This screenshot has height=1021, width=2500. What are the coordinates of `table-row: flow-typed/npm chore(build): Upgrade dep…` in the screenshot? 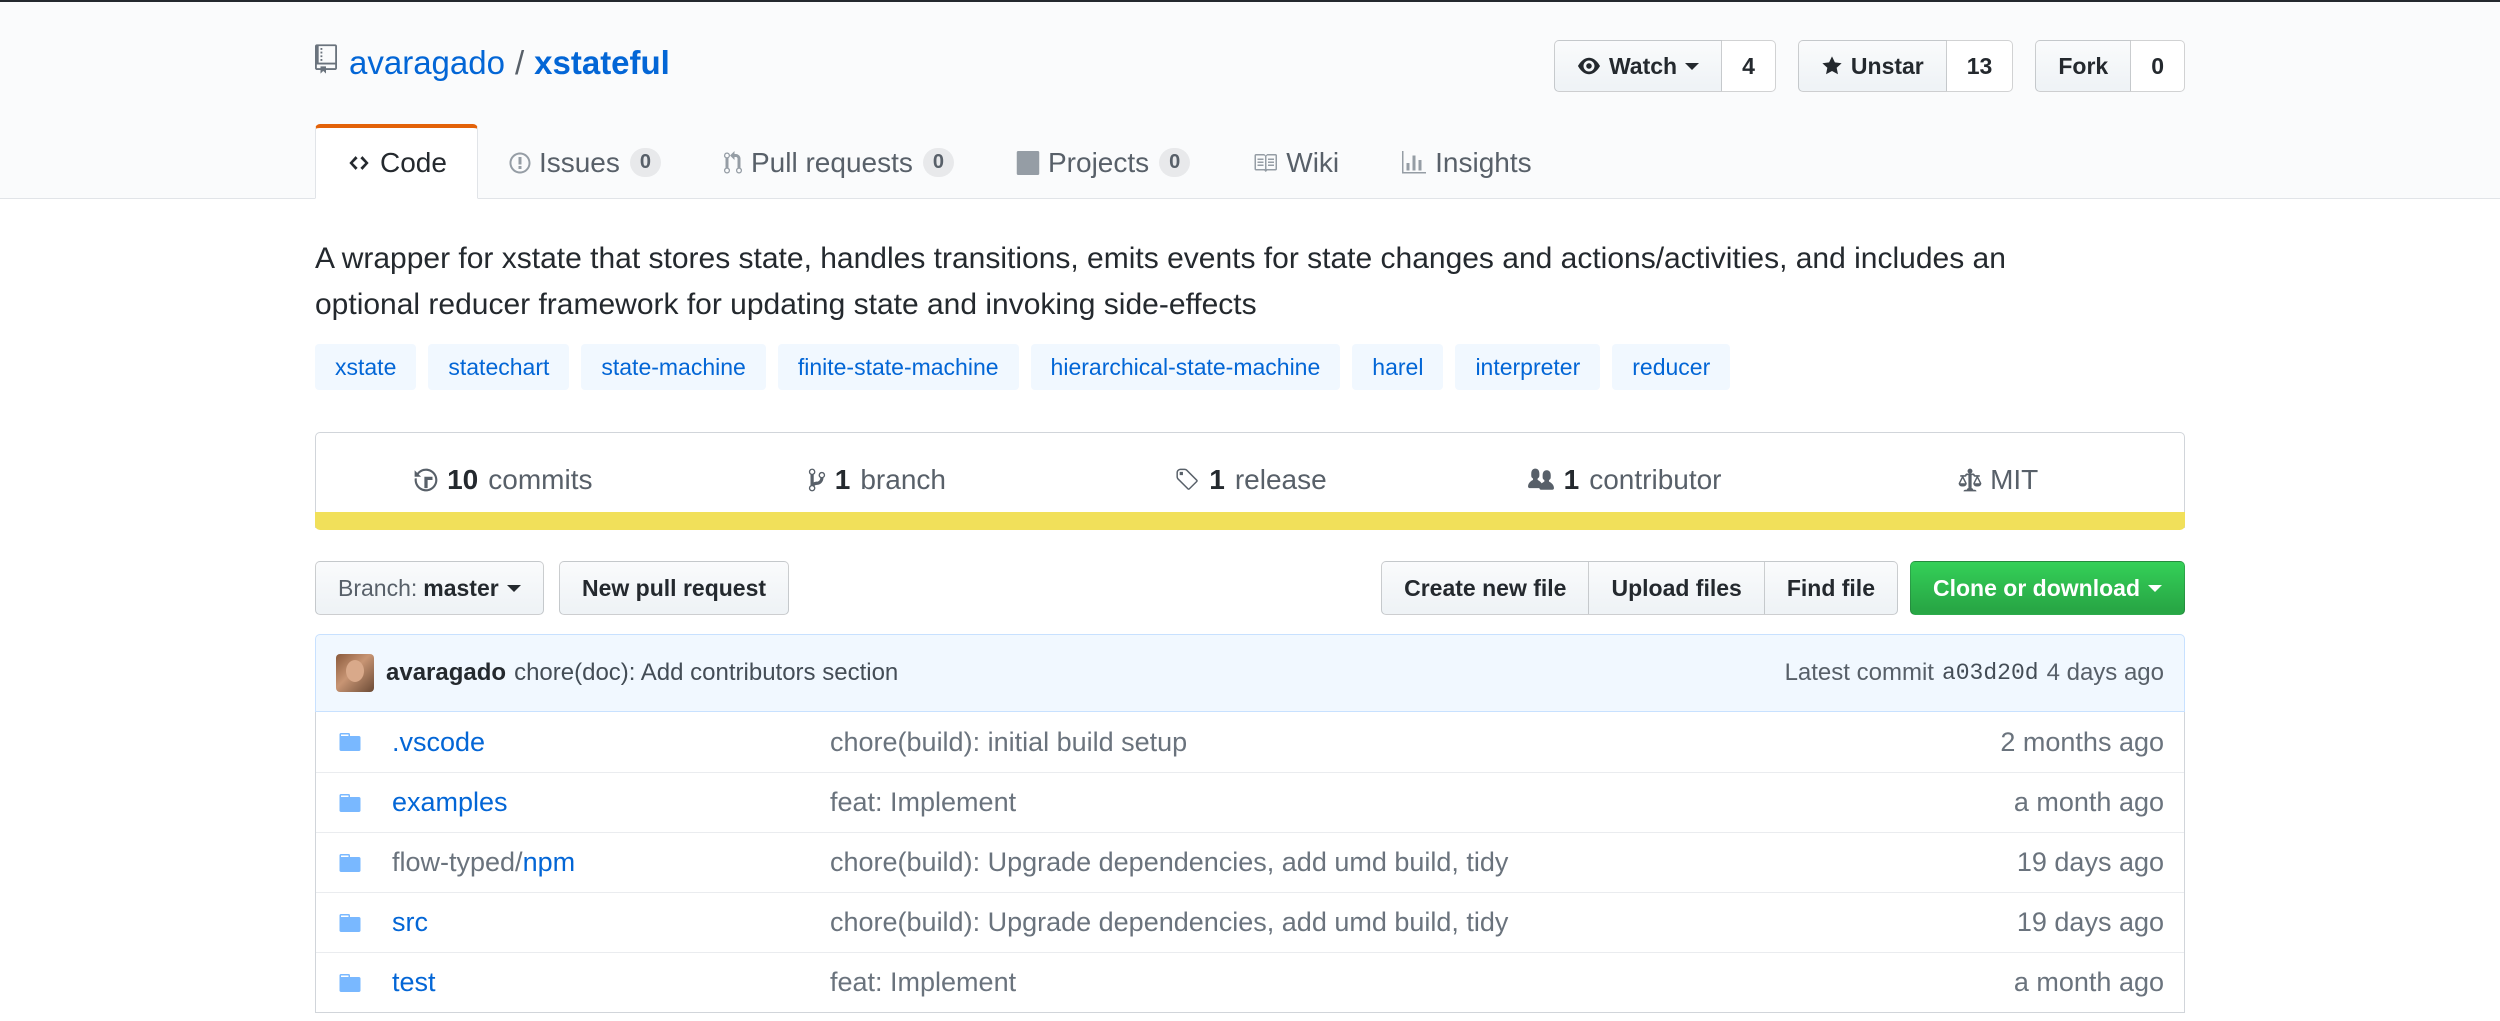 It's located at (1250, 862).